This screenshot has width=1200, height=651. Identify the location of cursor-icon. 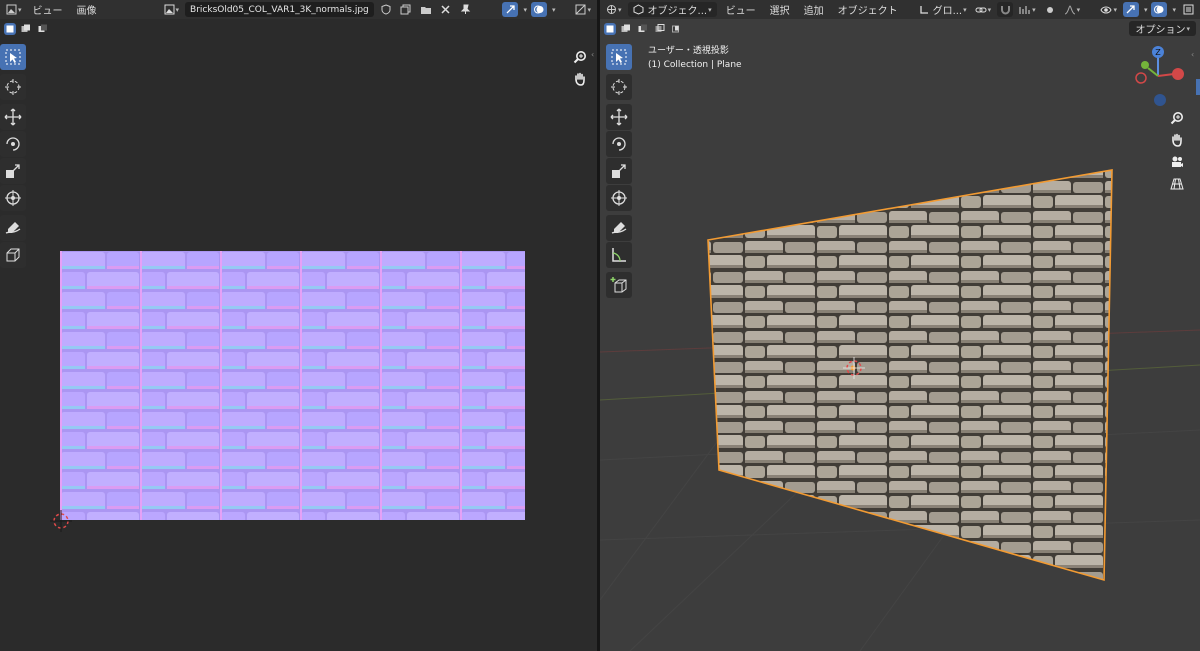
(13, 87).